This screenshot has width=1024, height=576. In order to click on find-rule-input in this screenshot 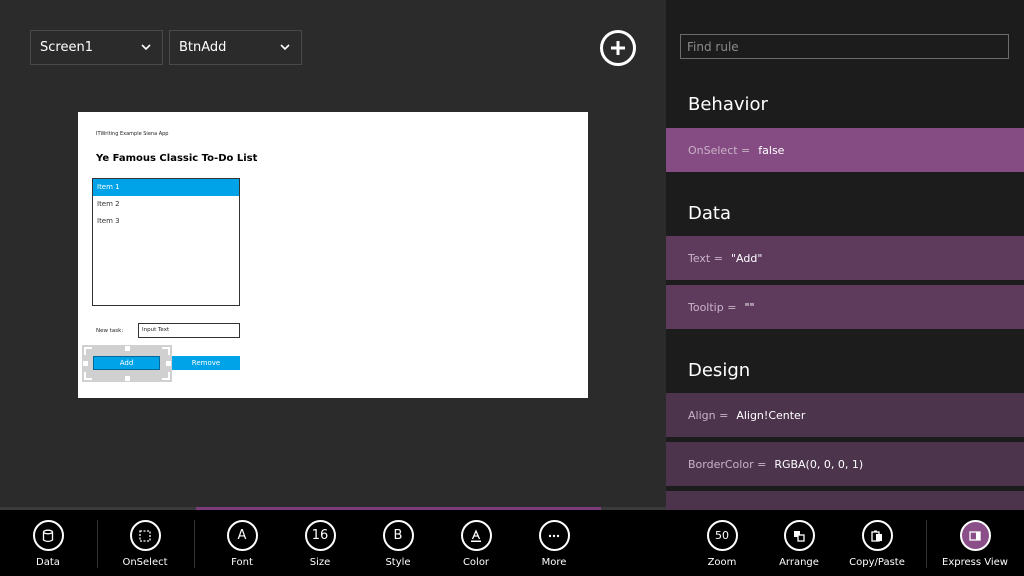, I will do `click(844, 46)`.